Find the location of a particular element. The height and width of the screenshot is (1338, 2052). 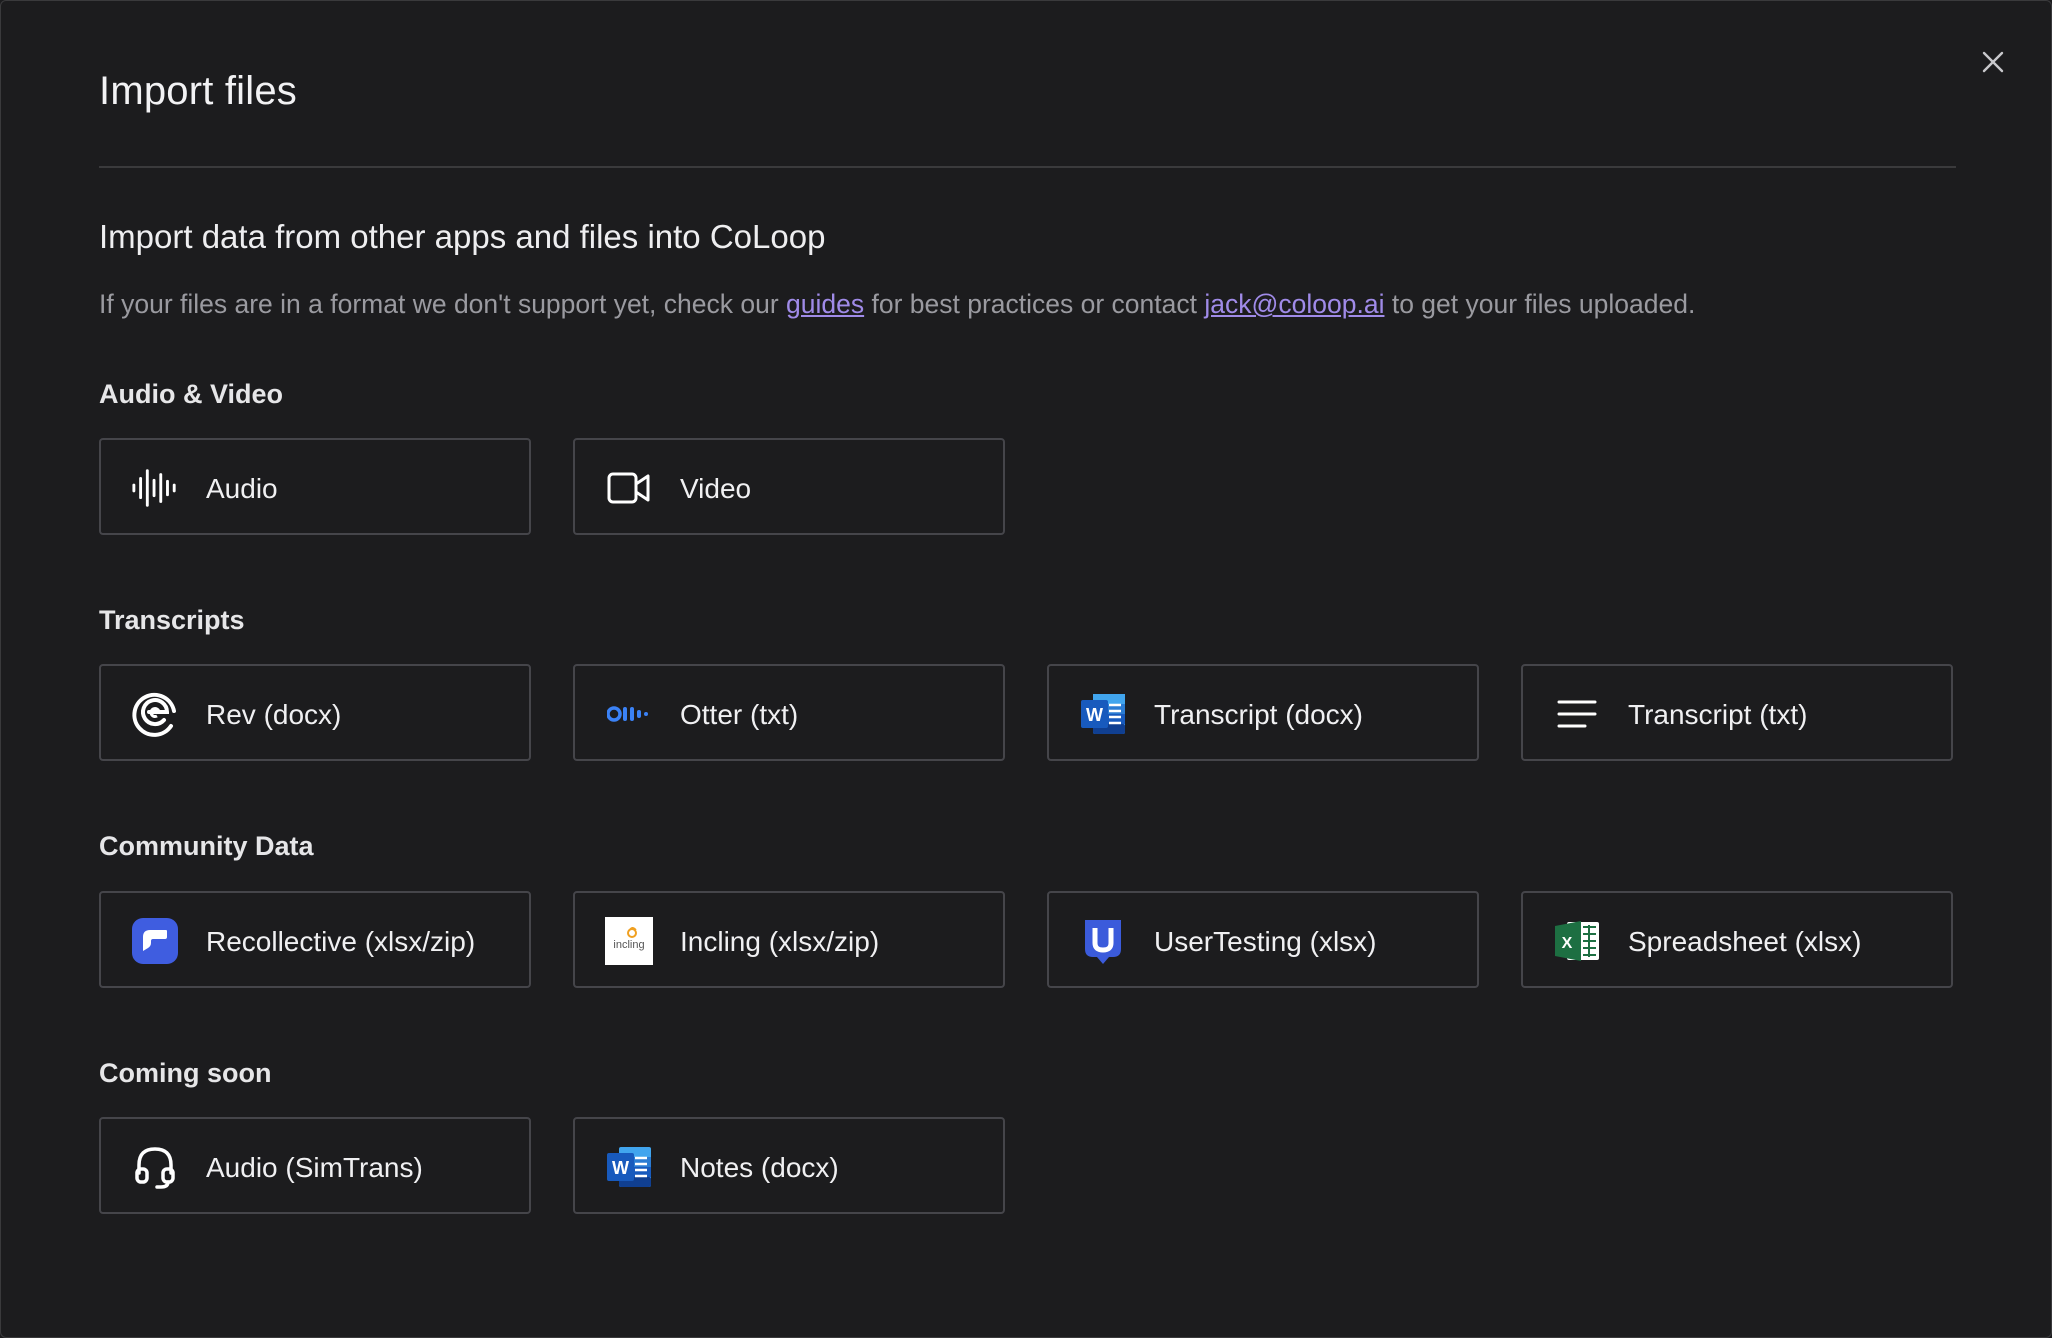

card-label: Audio is located at coordinates (242, 488).